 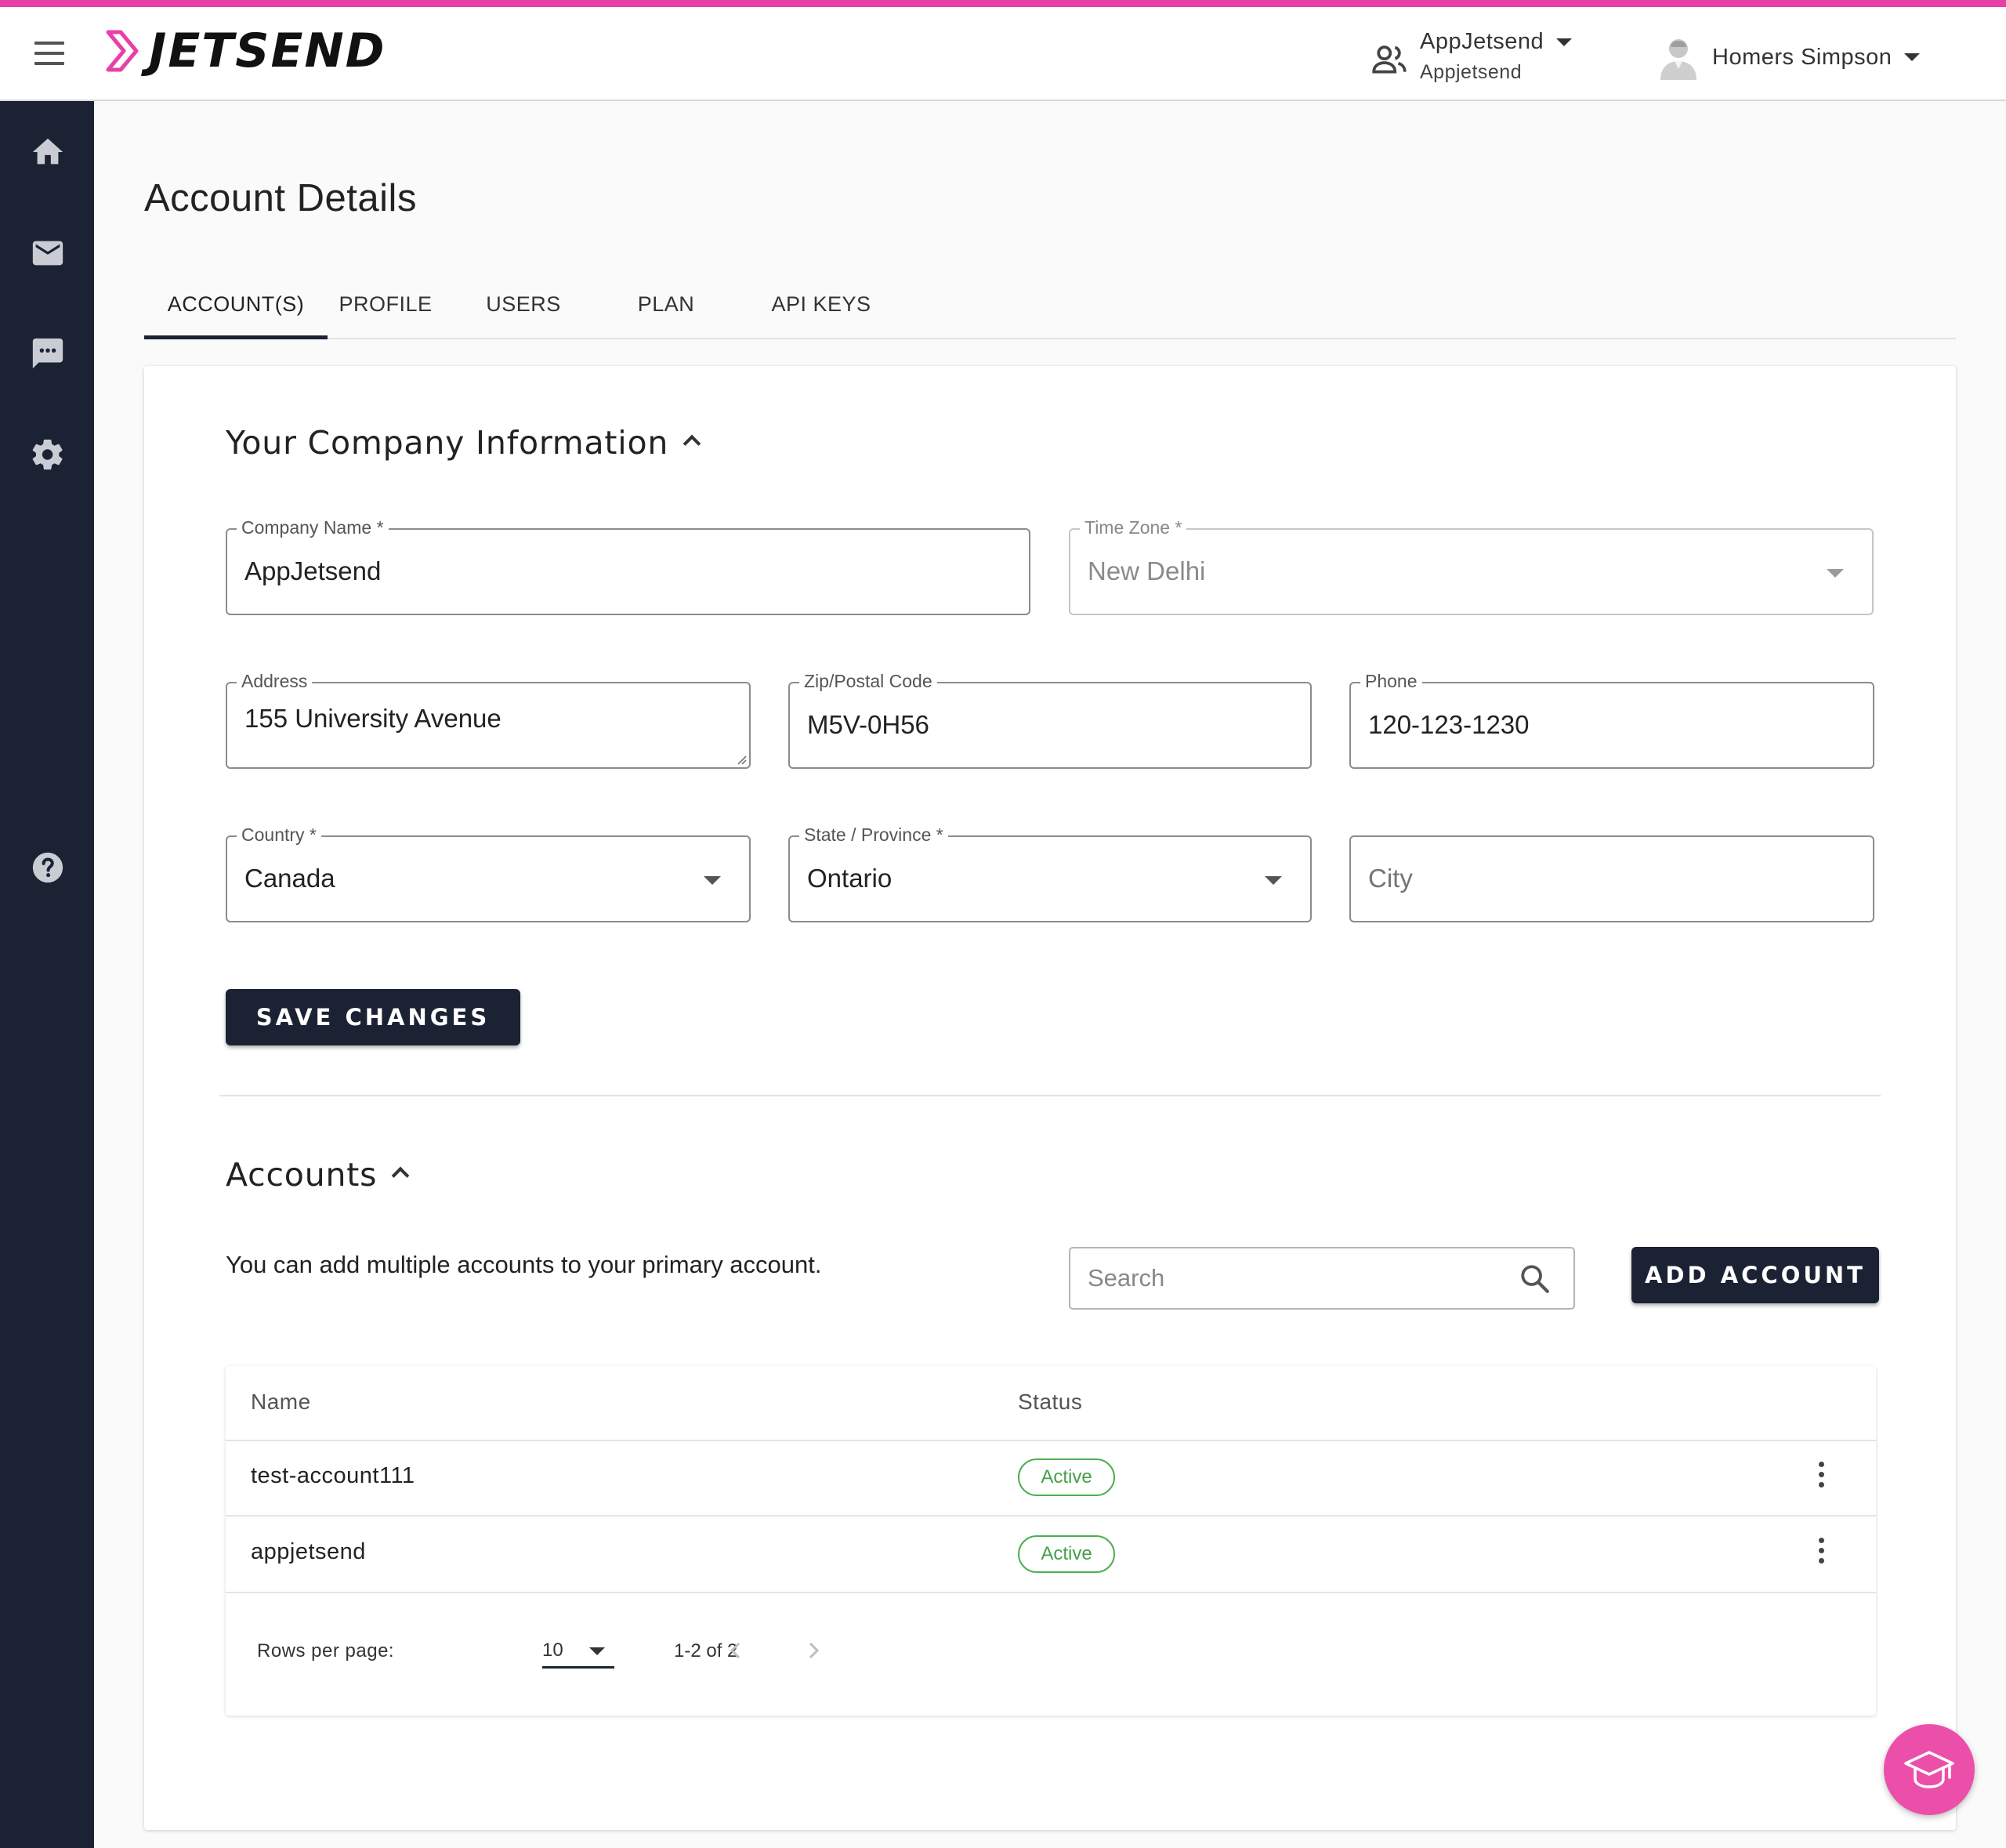 What do you see at coordinates (313, 527) in the screenshot?
I see `company-name-label: Company Name *` at bounding box center [313, 527].